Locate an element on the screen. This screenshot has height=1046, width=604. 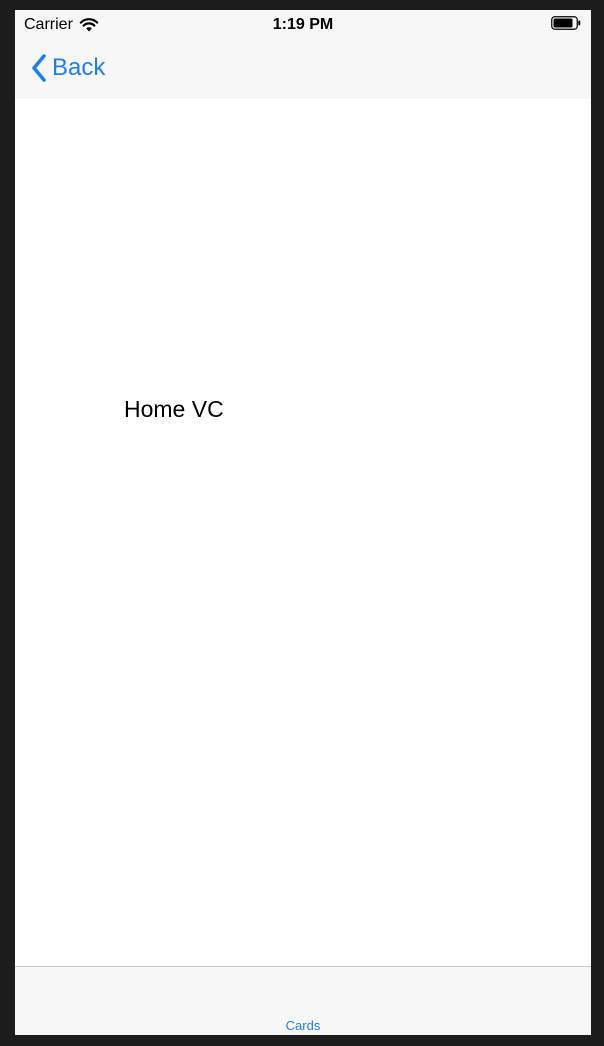
back-button: Back is located at coordinates (67, 68).